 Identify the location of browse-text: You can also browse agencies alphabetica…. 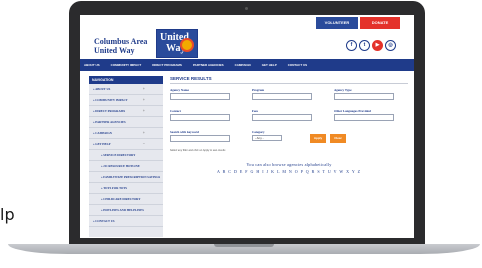
(289, 164).